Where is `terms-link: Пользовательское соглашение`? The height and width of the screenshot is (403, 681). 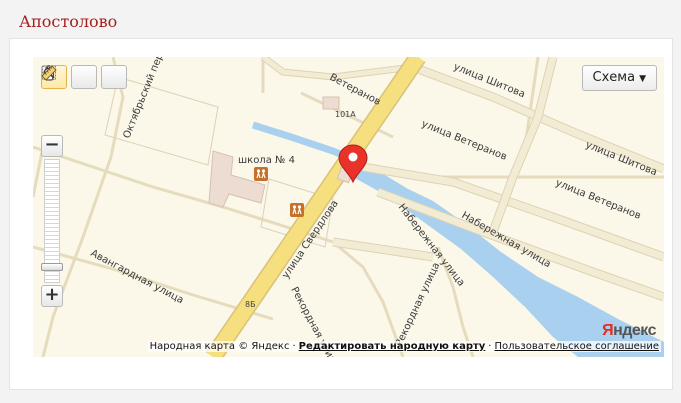
terms-link: Пользовательское соглашение is located at coordinates (576, 346).